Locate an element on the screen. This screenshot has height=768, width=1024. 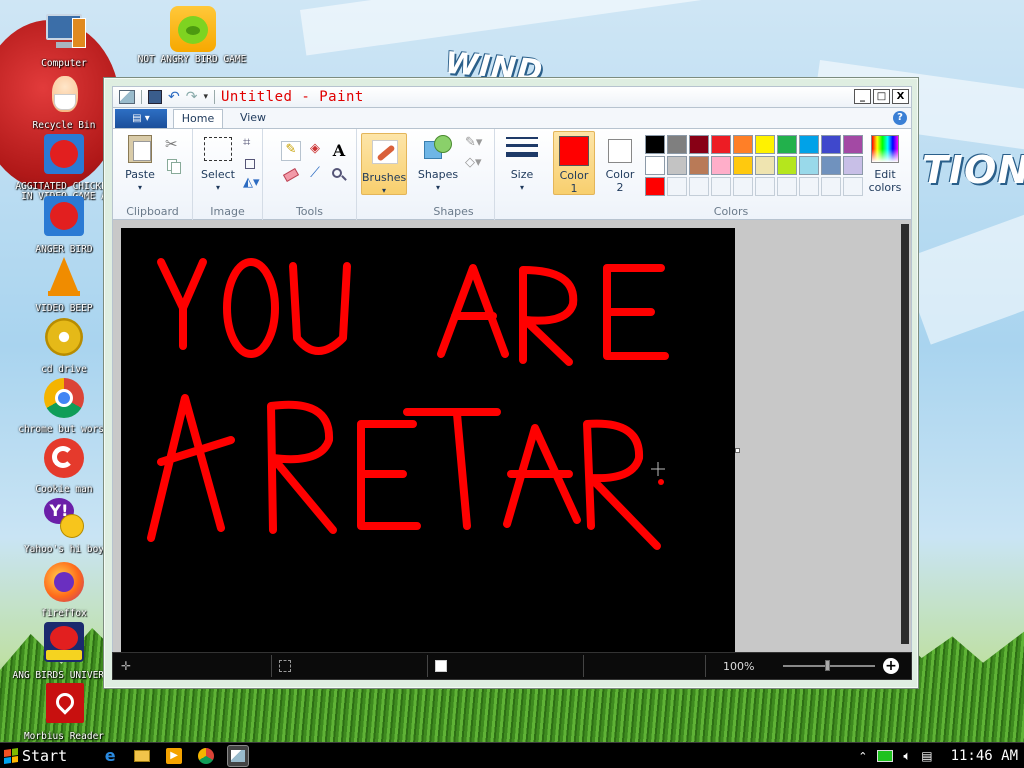
select-button: Select ▾ is located at coordinates (218, 163).